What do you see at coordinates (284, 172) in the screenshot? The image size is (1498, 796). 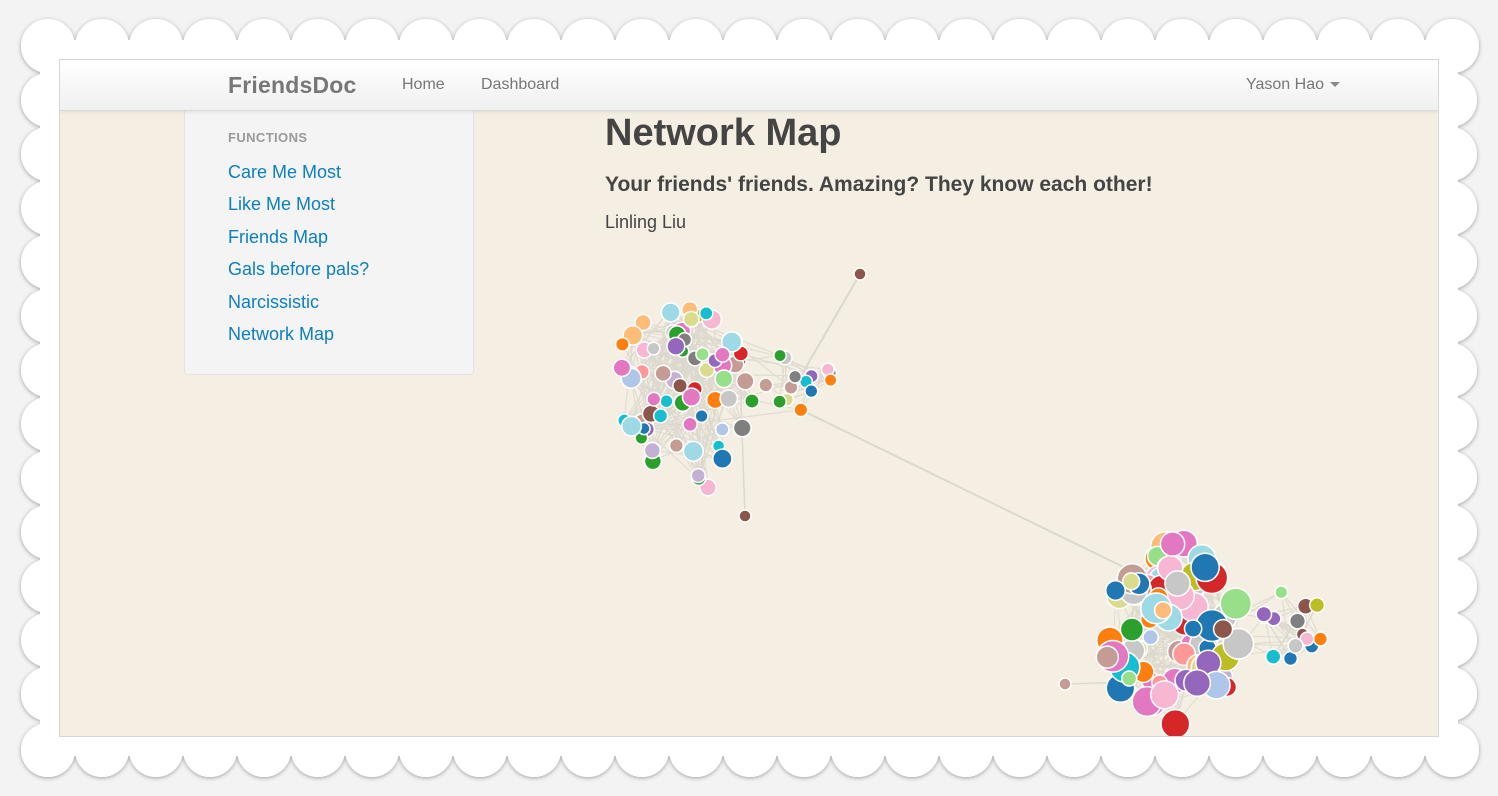 I see `sidebar-item-care-me-most: Care Me Most` at bounding box center [284, 172].